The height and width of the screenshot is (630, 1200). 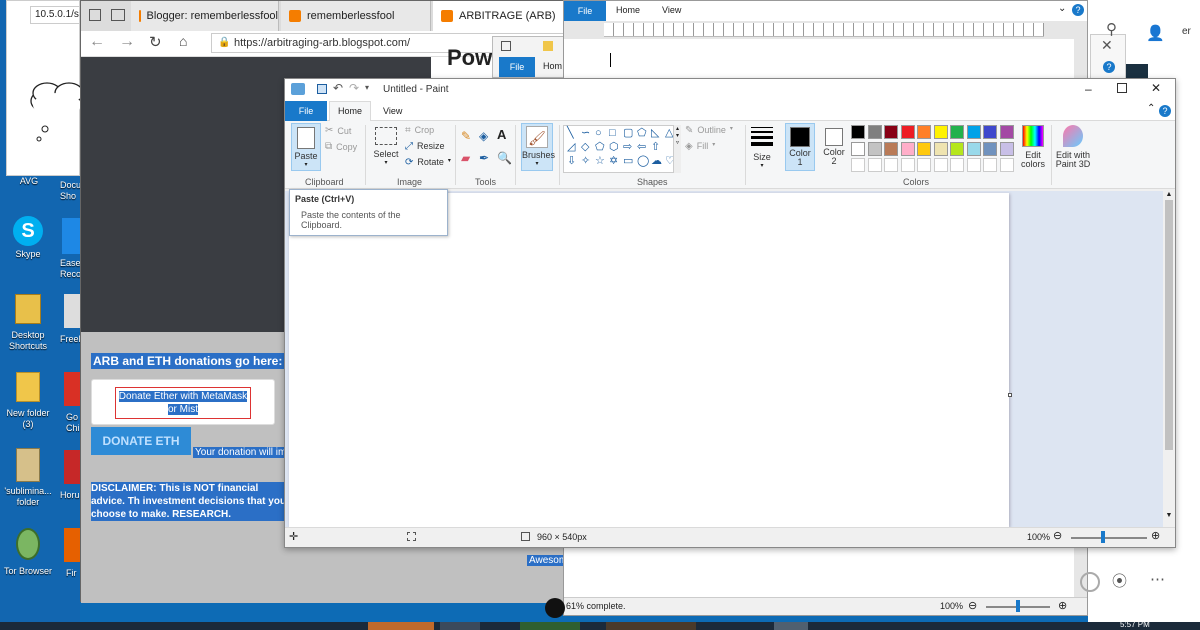 I want to click on tab-home: Home, so click(x=350, y=111).